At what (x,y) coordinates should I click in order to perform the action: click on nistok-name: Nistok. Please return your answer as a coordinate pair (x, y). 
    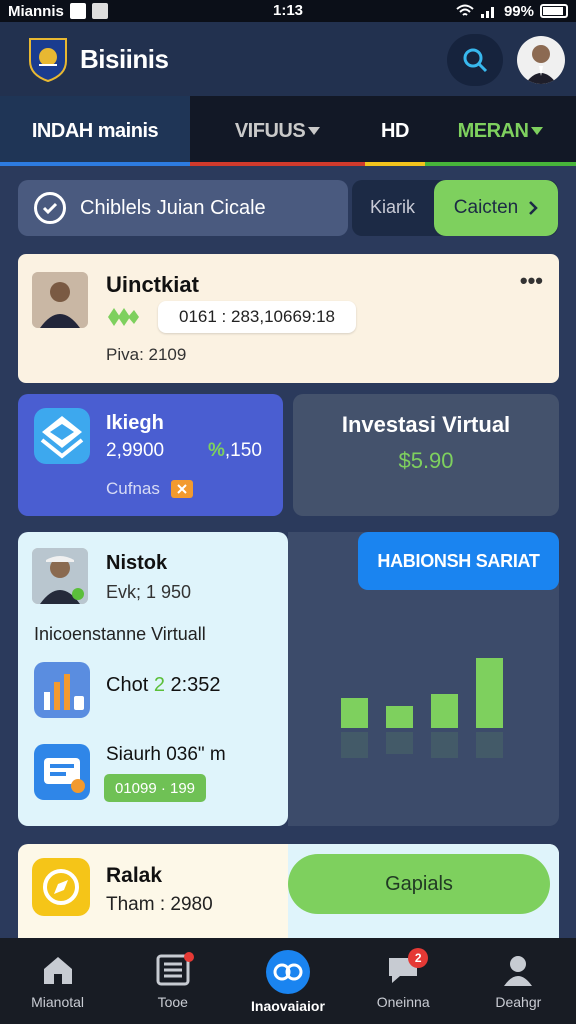
    Looking at the image, I should click on (137, 563).